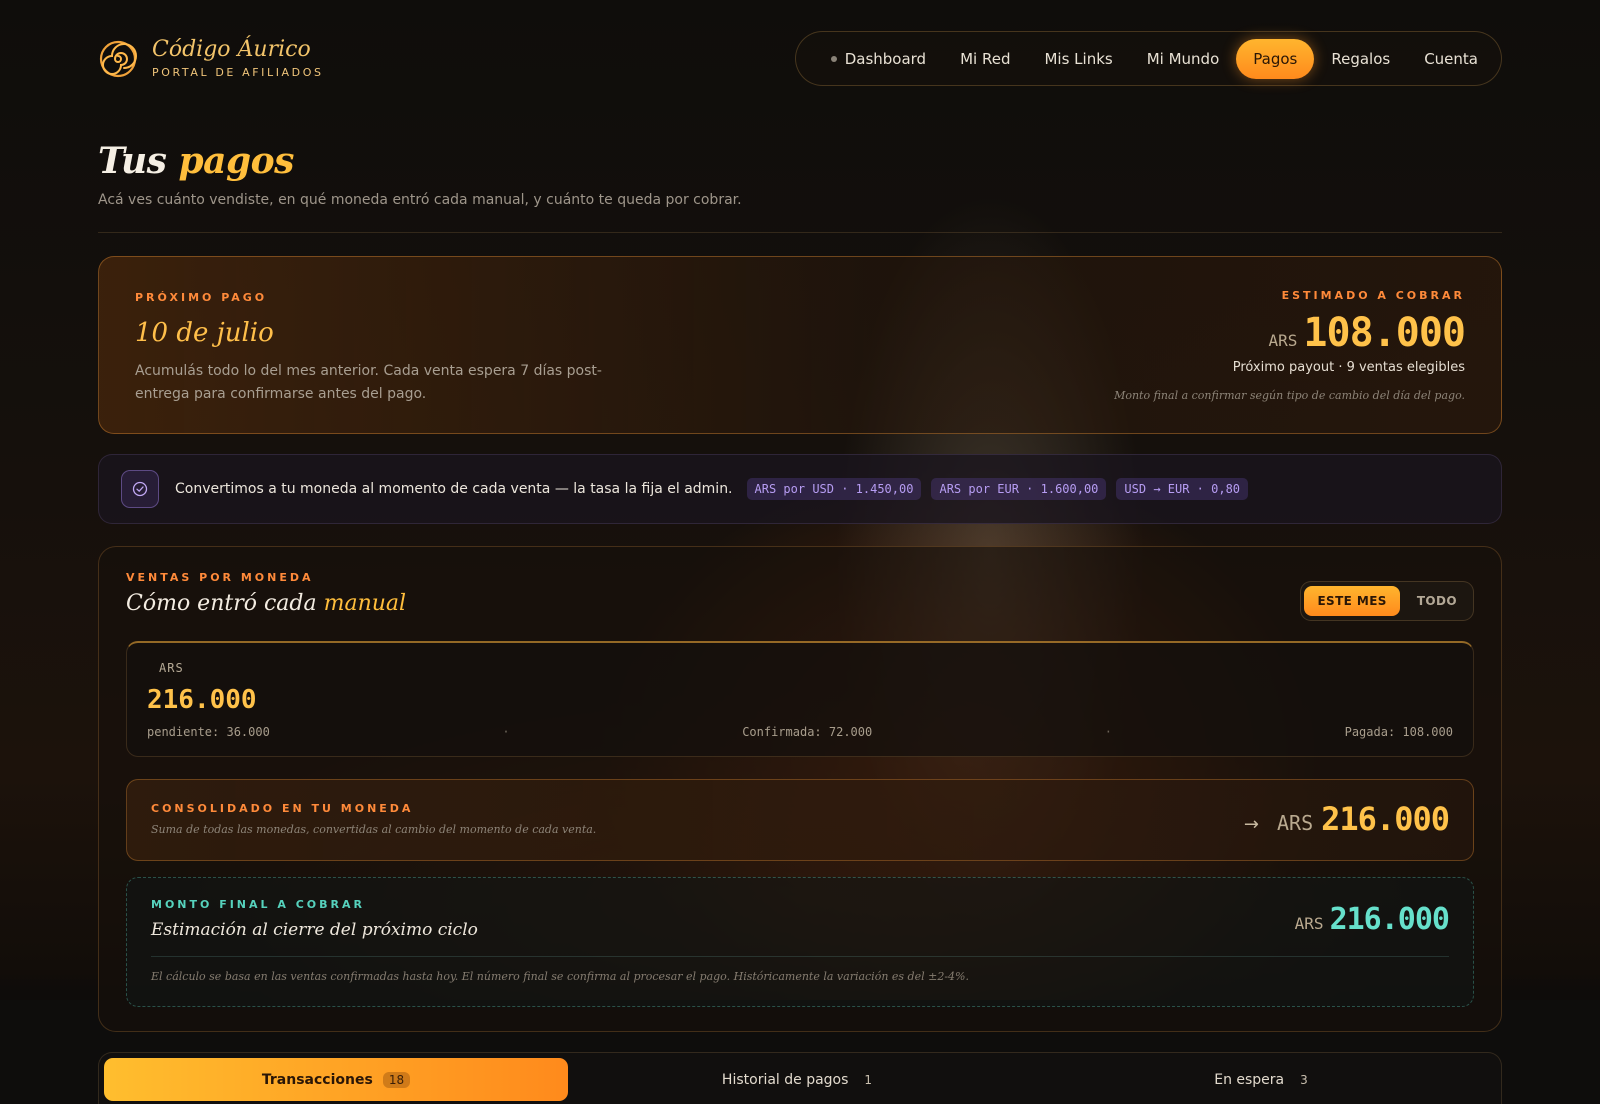 Image resolution: width=1600 pixels, height=1104 pixels. I want to click on tab-transacciones: Transacciones 18, so click(336, 1079).